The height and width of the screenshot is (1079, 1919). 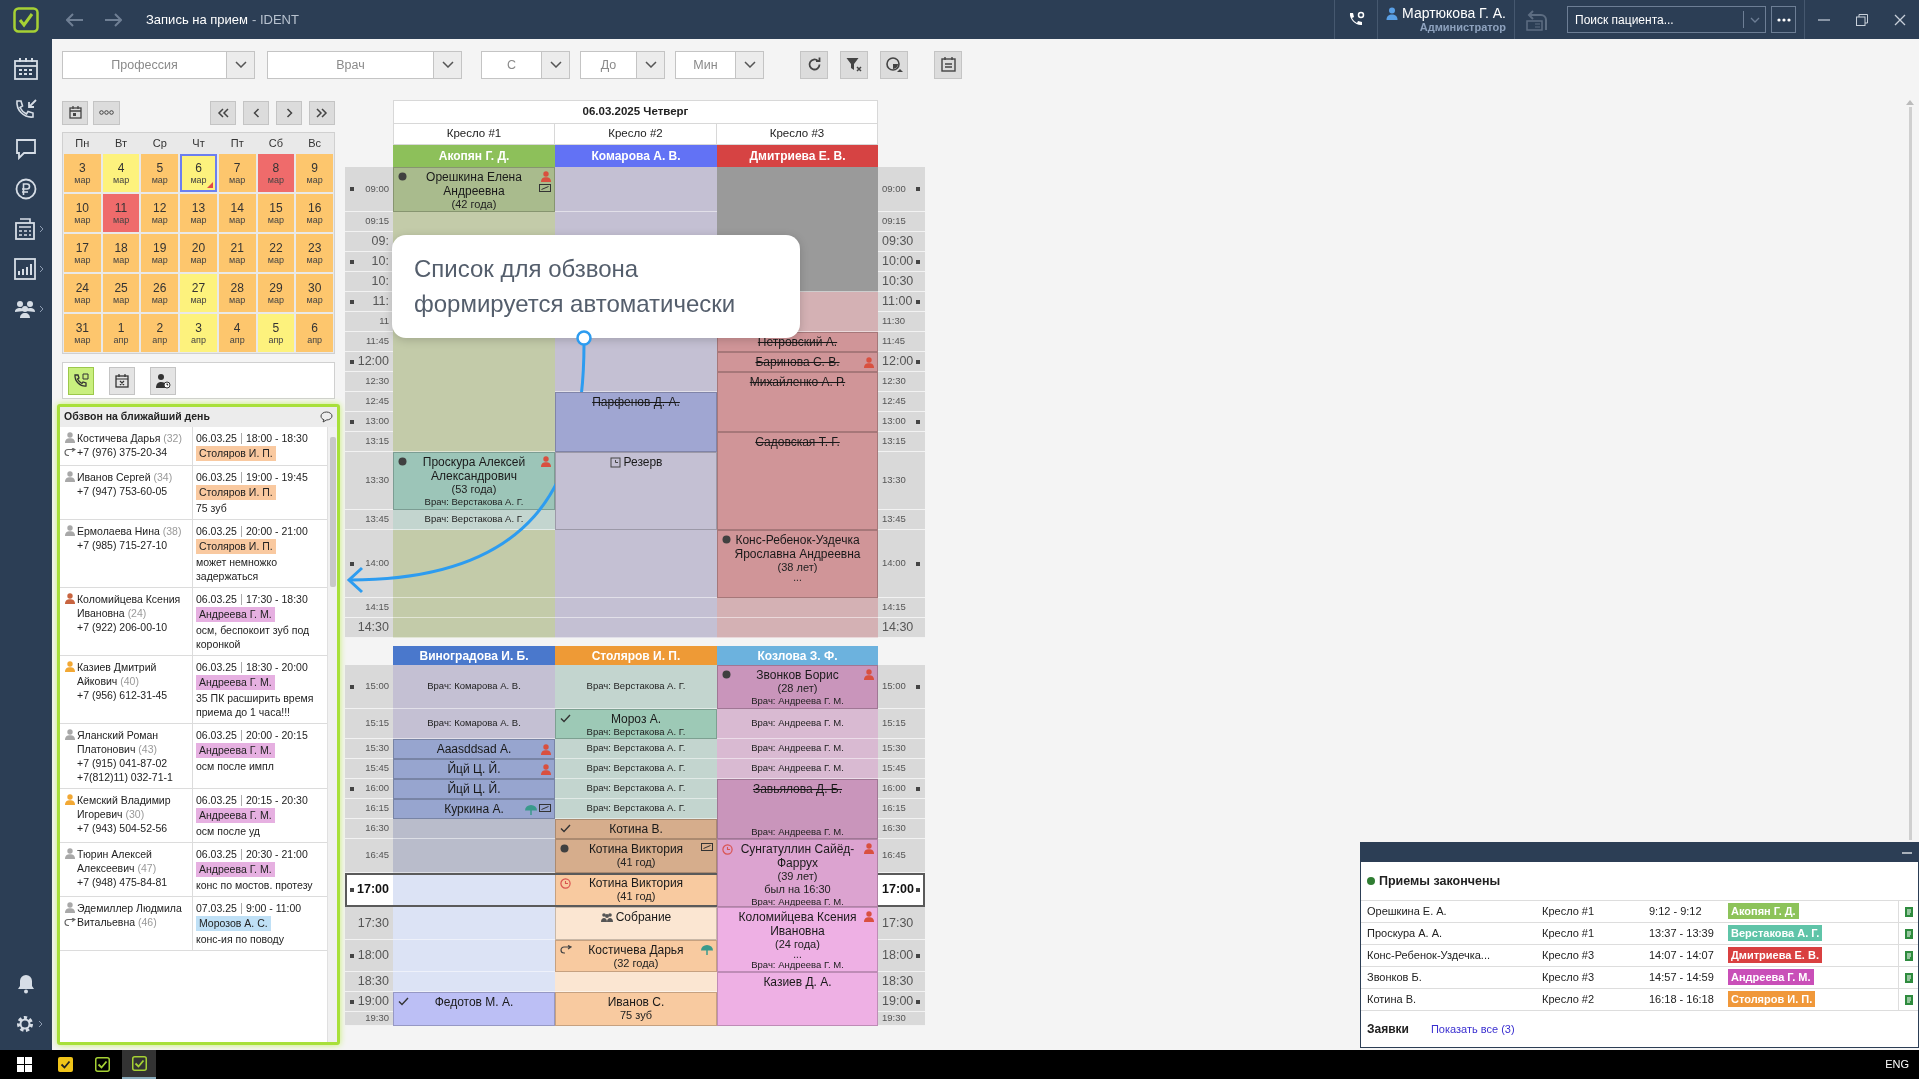 What do you see at coordinates (373, 362) in the screenshot?
I see `time-label: 12:00` at bounding box center [373, 362].